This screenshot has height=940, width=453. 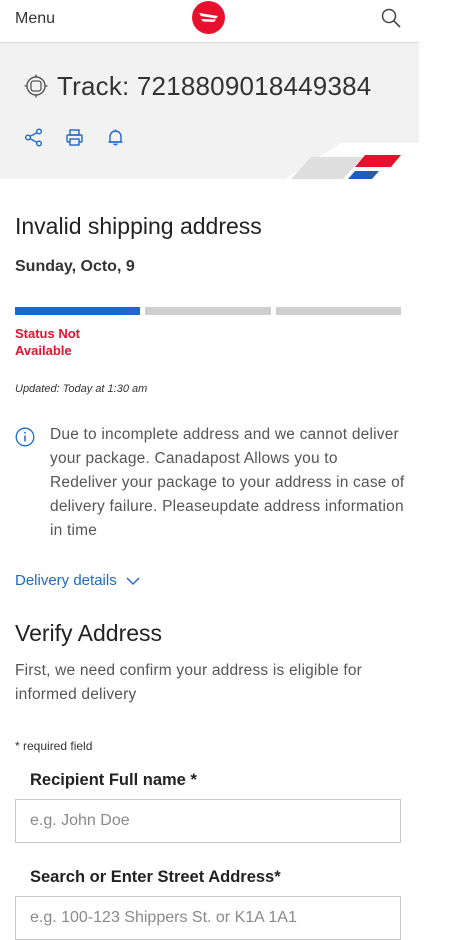 I want to click on share-icon, so click(x=33, y=137).